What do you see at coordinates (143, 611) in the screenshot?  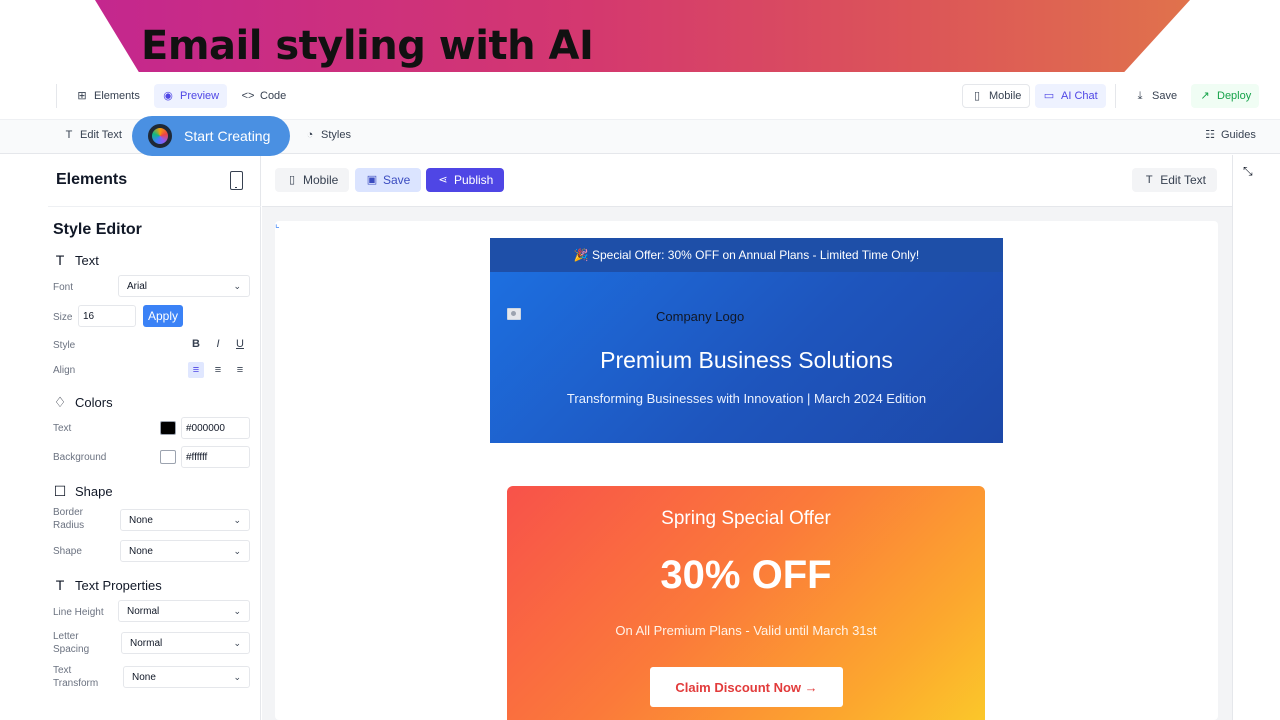 I see `line-height-value: Normal` at bounding box center [143, 611].